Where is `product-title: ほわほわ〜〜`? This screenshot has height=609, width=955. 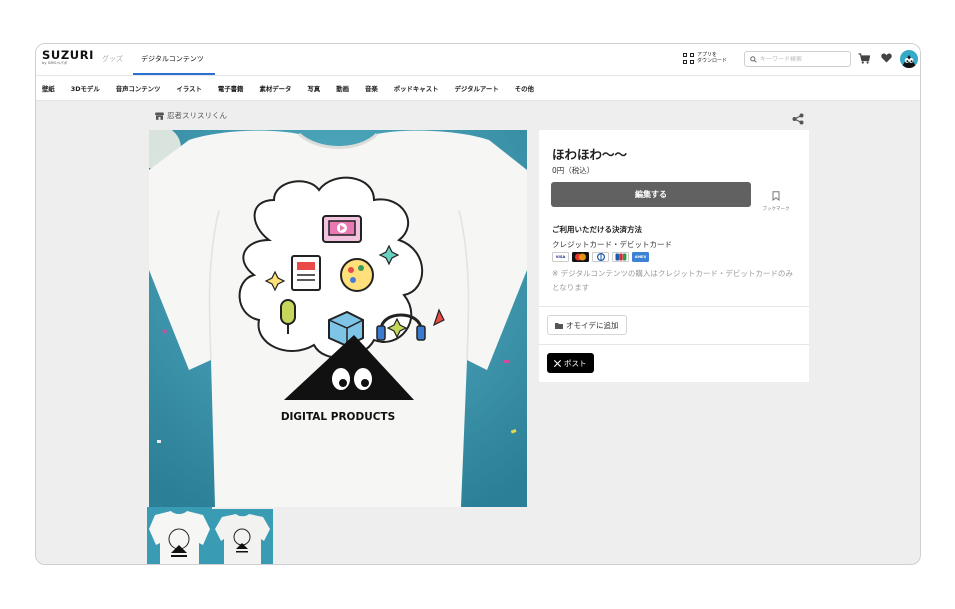 product-title: ほわほわ〜〜 is located at coordinates (590, 154).